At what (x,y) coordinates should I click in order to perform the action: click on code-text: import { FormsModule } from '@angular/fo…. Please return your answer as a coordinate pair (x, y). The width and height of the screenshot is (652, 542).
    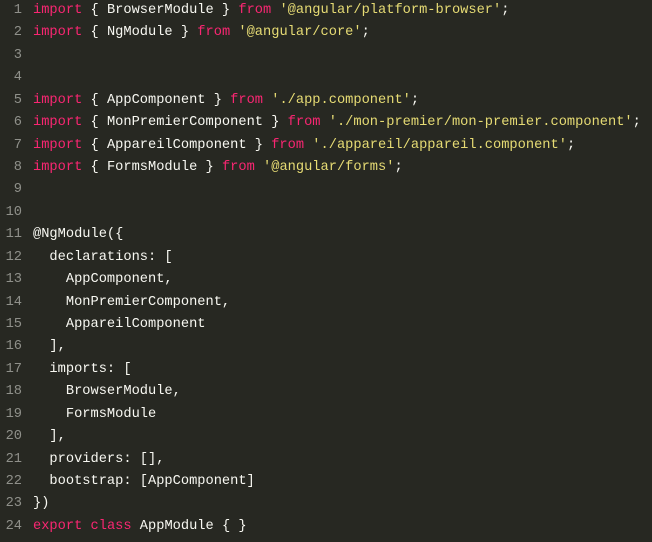
    Looking at the image, I should click on (218, 168).